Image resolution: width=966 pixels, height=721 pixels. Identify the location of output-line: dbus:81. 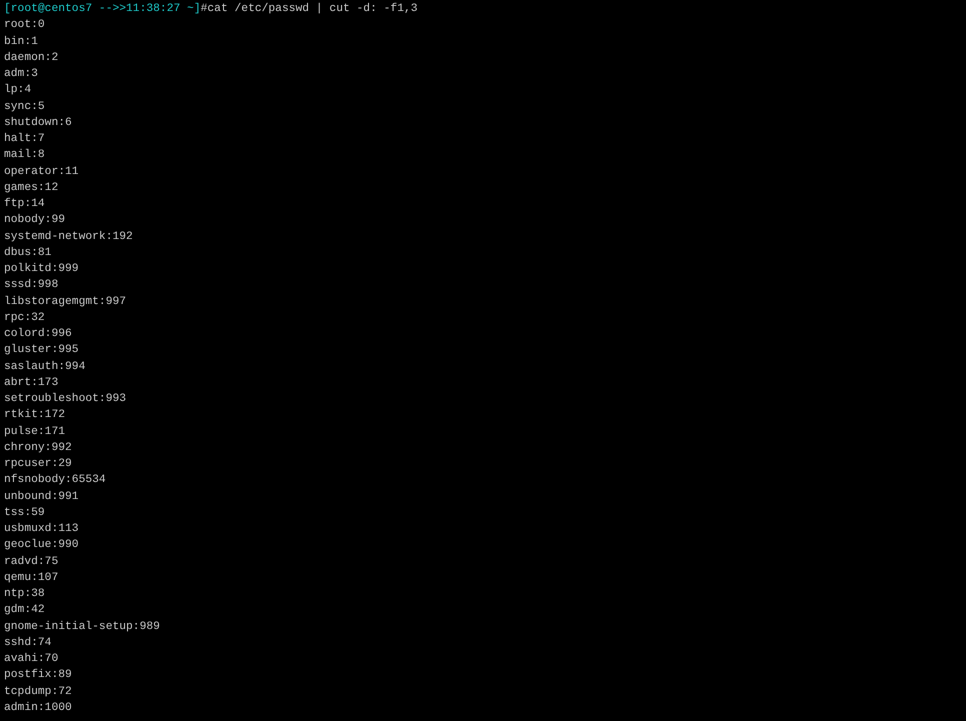
(28, 253).